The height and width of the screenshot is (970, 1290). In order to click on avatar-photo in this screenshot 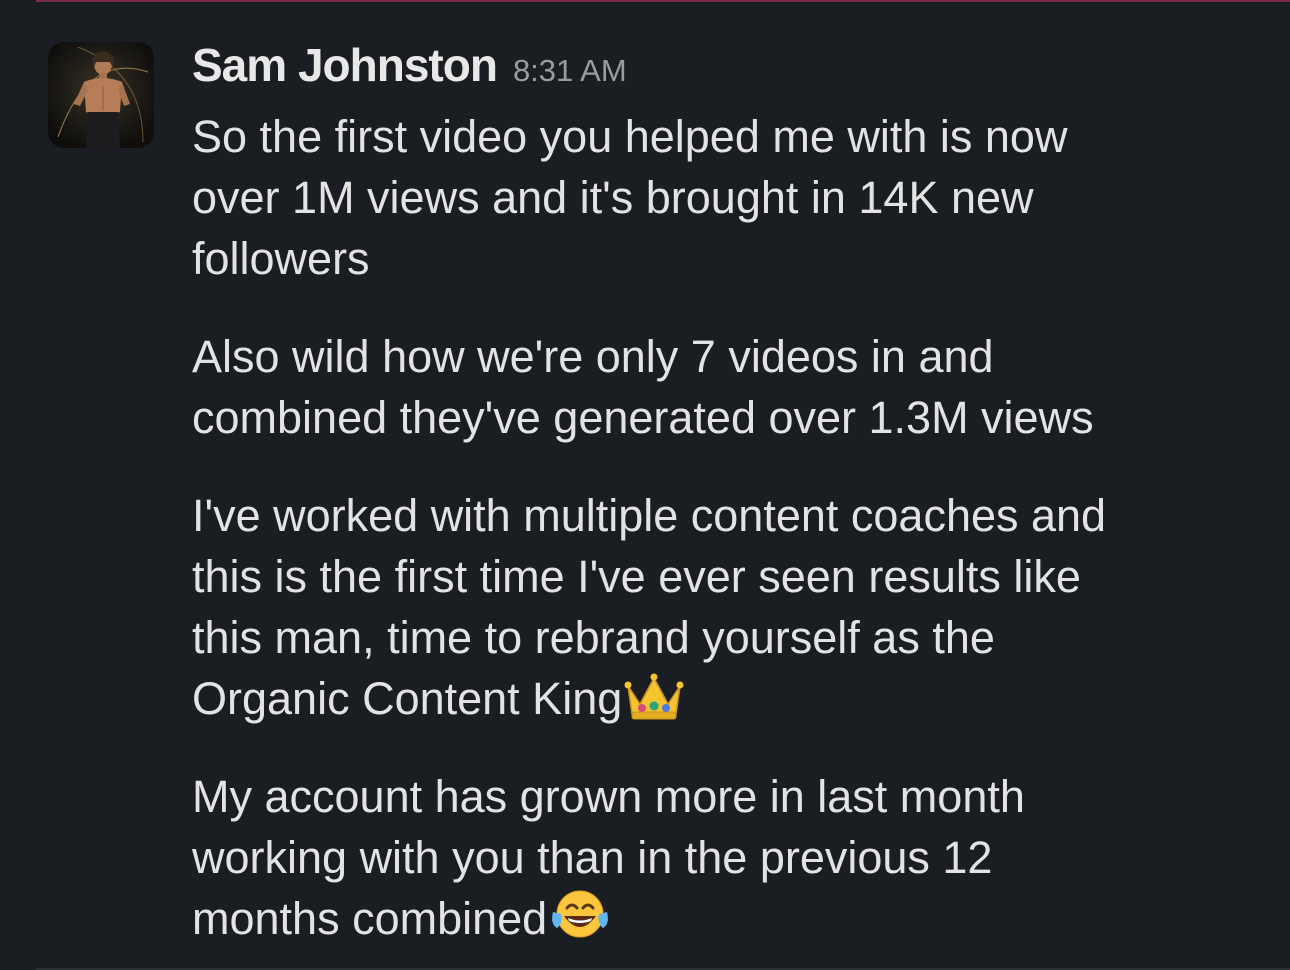, I will do `click(101, 95)`.